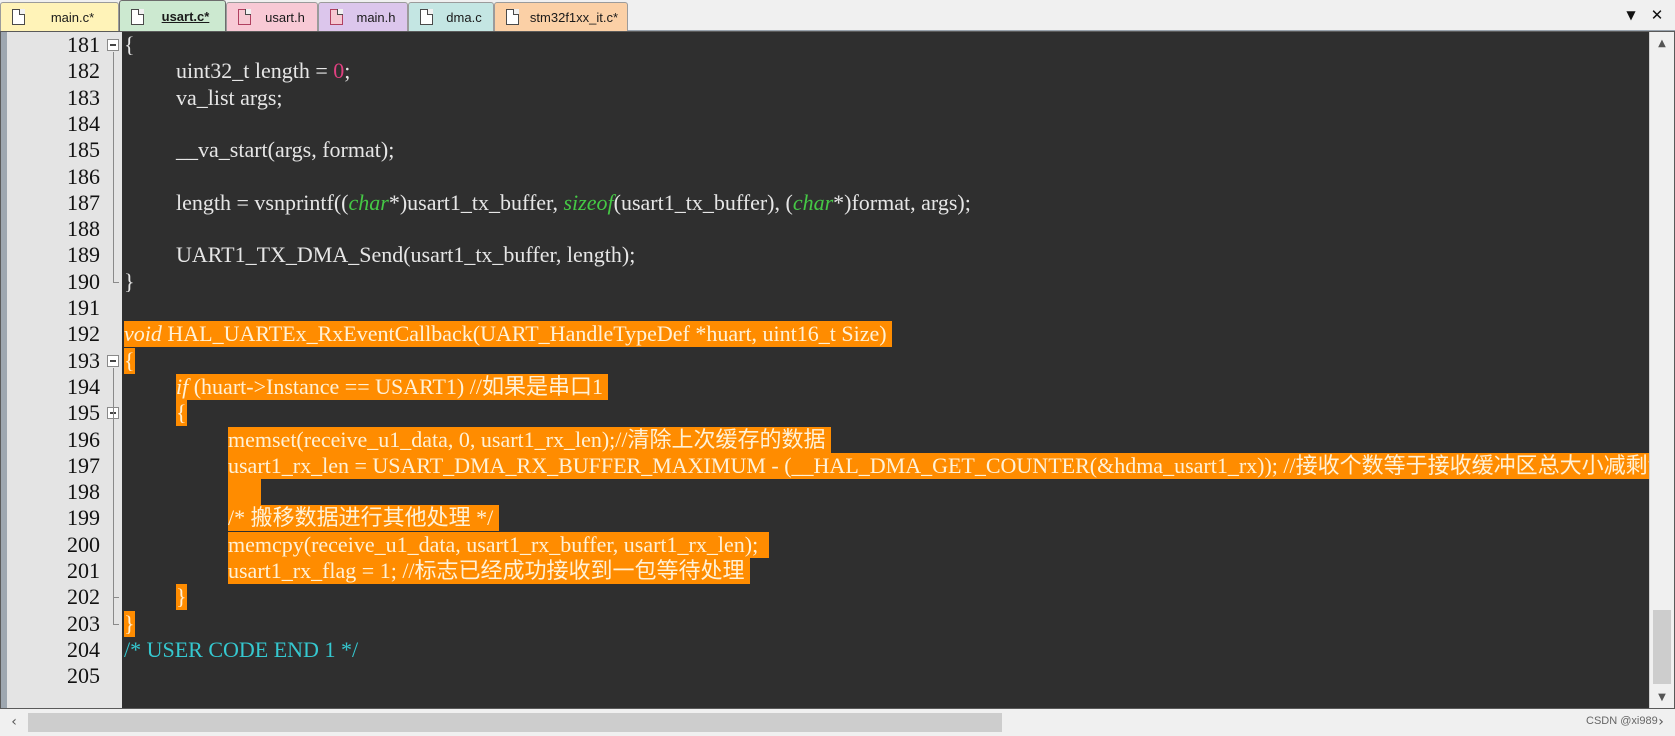 This screenshot has width=1675, height=736. Describe the element at coordinates (902, 202) in the screenshot. I see `code-token: *)format, args);` at that location.